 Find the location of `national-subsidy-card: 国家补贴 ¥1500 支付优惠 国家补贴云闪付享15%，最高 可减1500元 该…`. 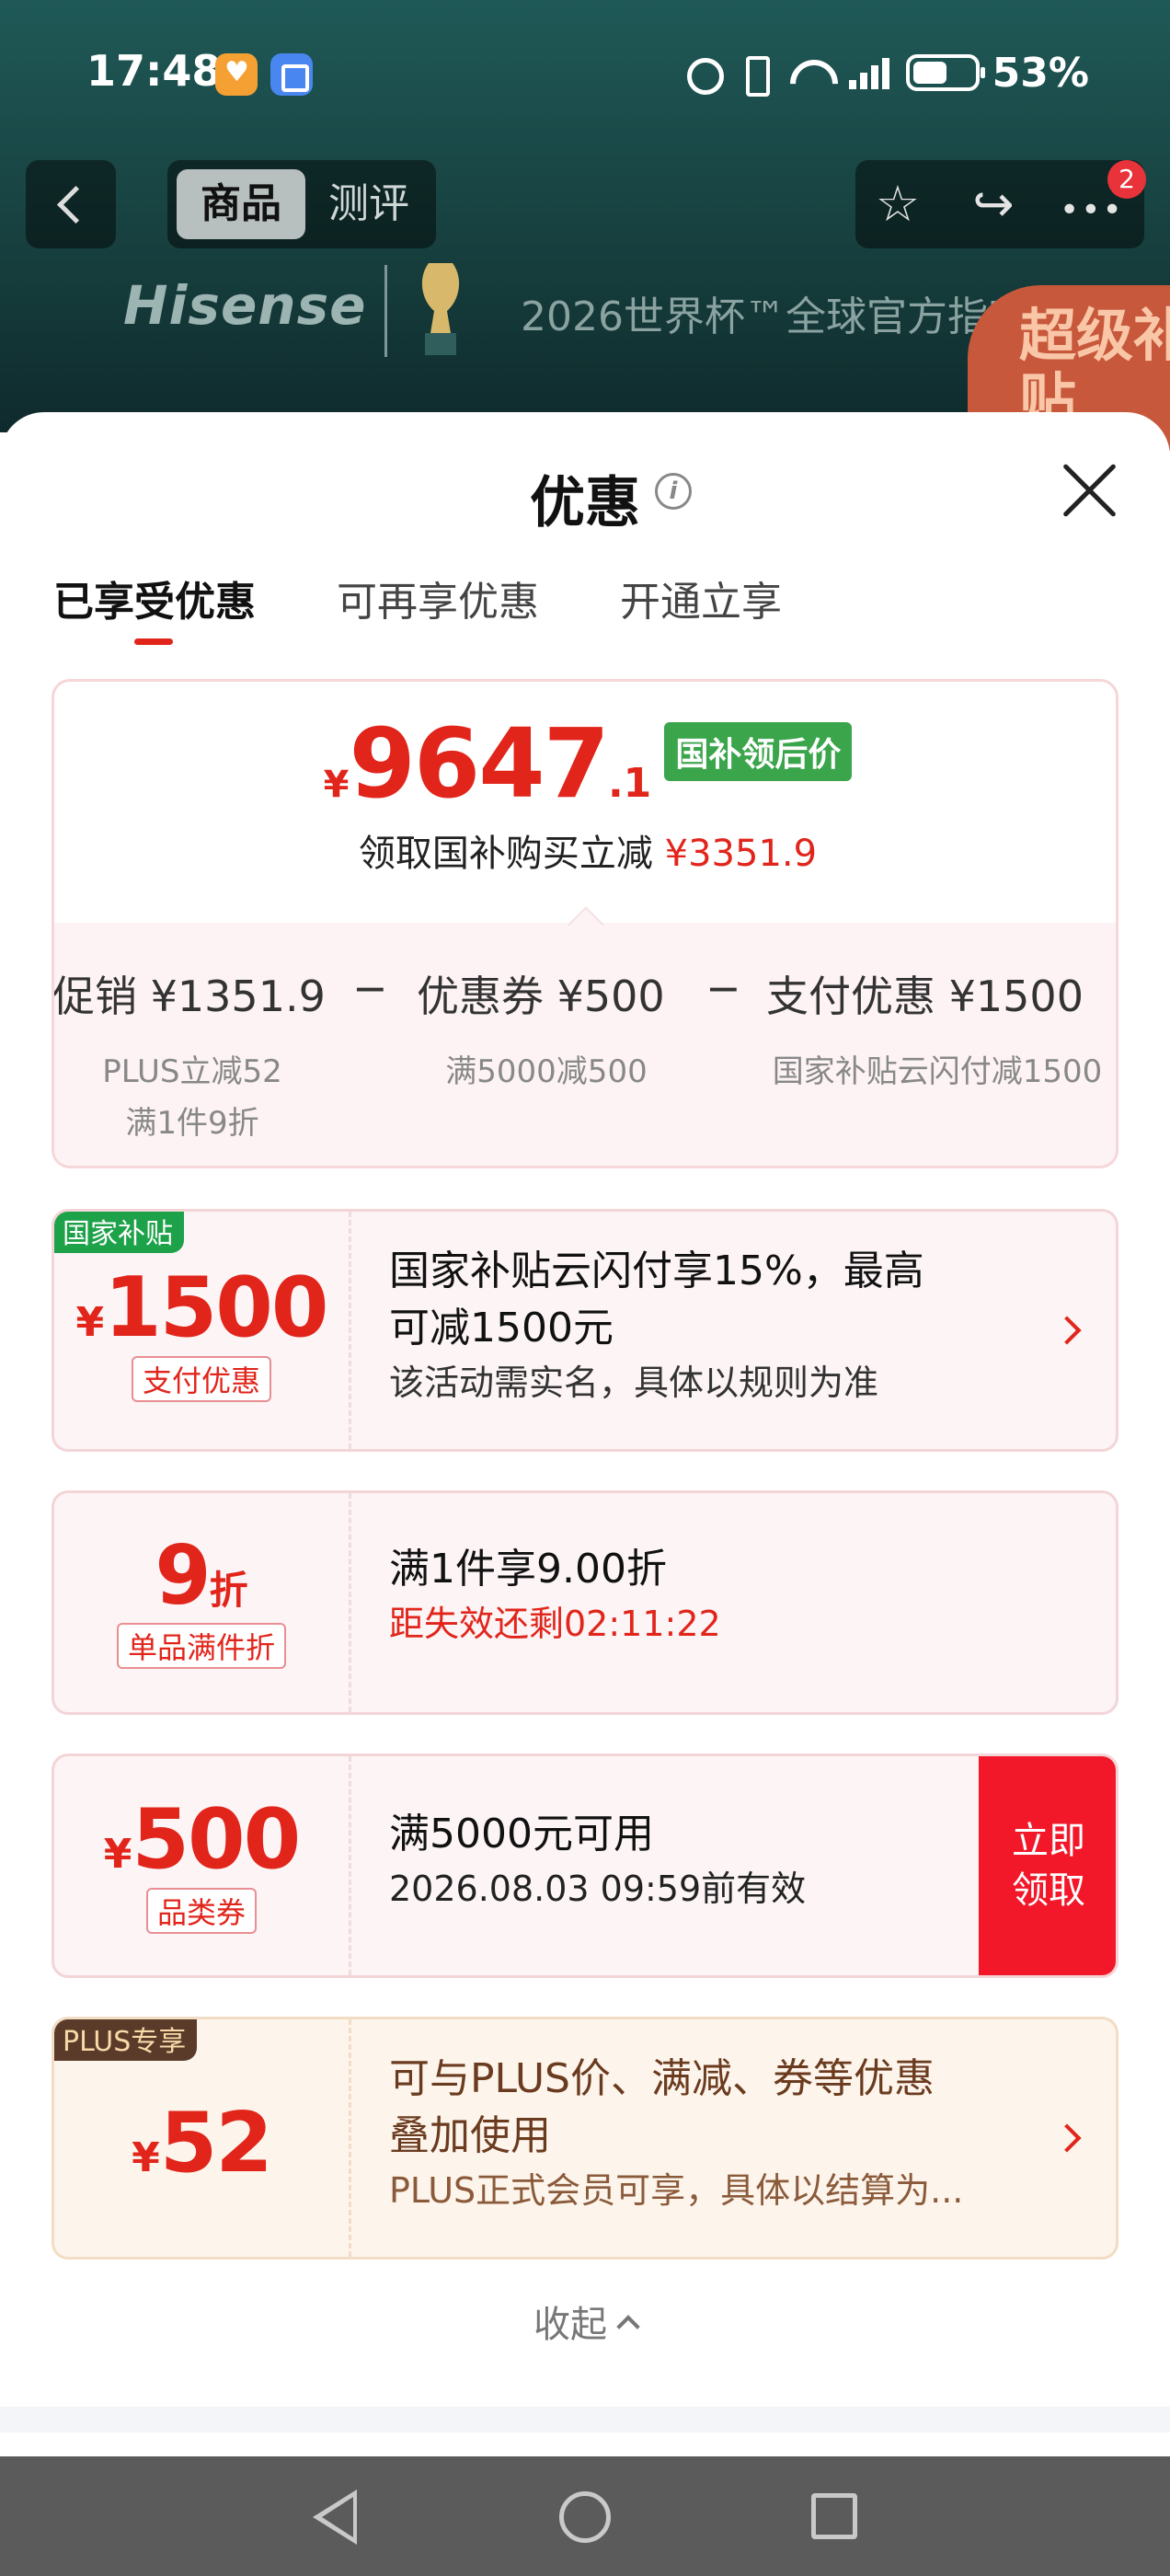

national-subsidy-card: 国家补贴 ¥1500 支付优惠 国家补贴云闪付享15%，最高 可减1500元 该… is located at coordinates (585, 1330).